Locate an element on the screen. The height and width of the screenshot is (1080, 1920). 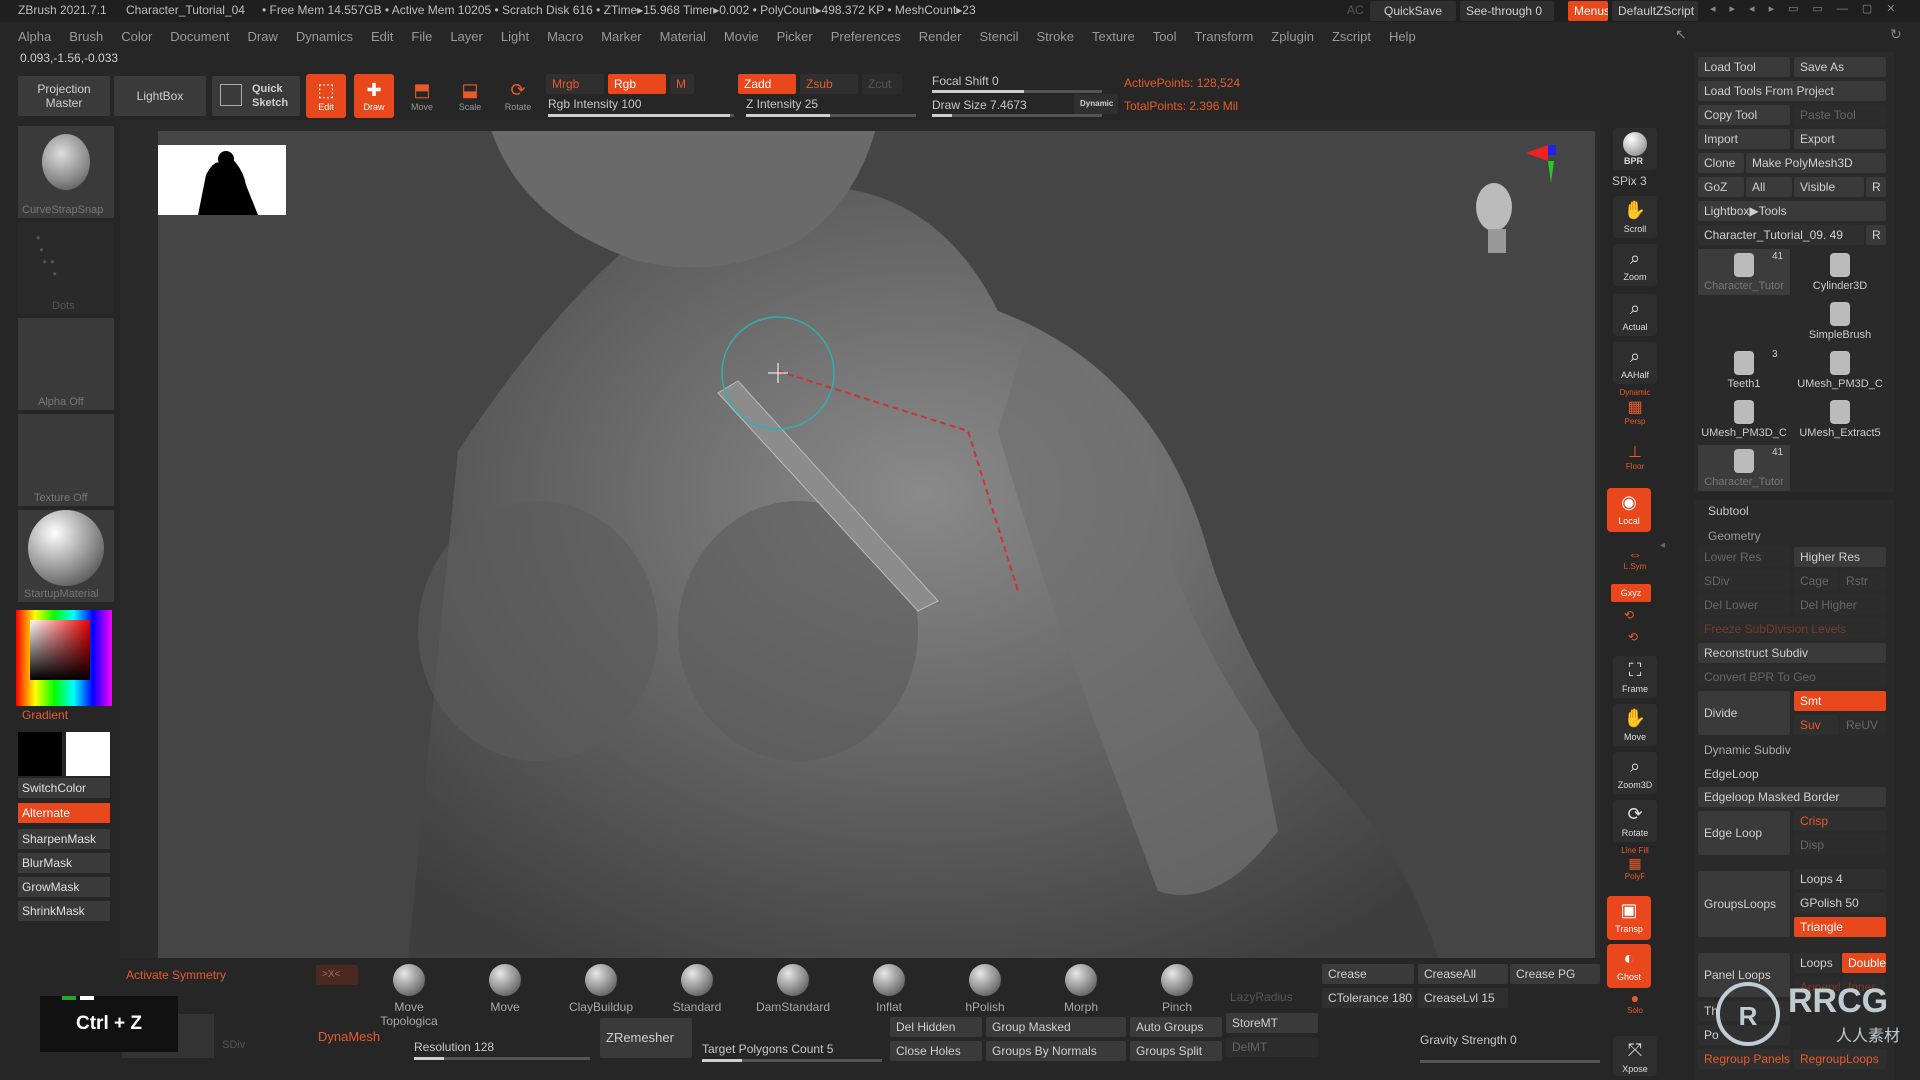
zoom-button: ⌕ Zoom is located at coordinates (1635, 265).